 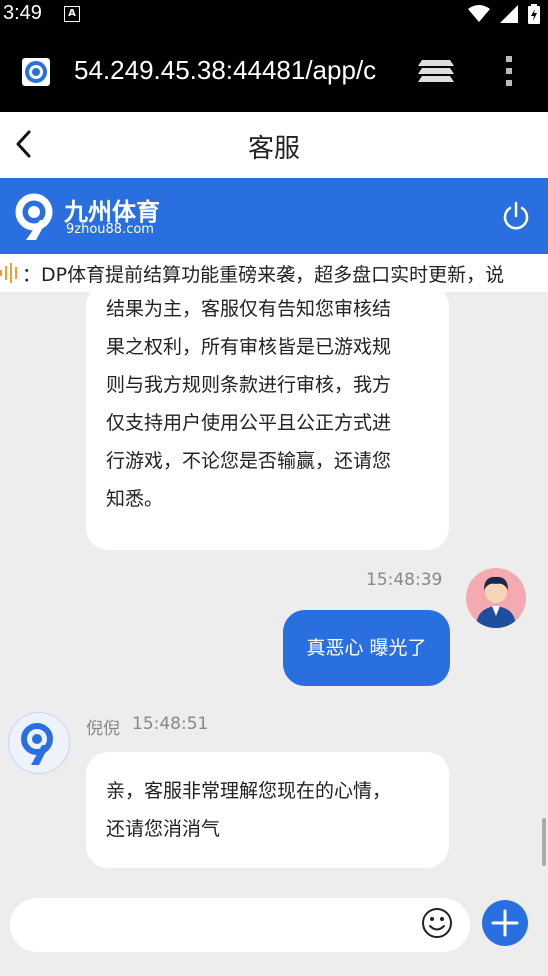 I want to click on agent-avatar-icon, so click(x=37, y=744).